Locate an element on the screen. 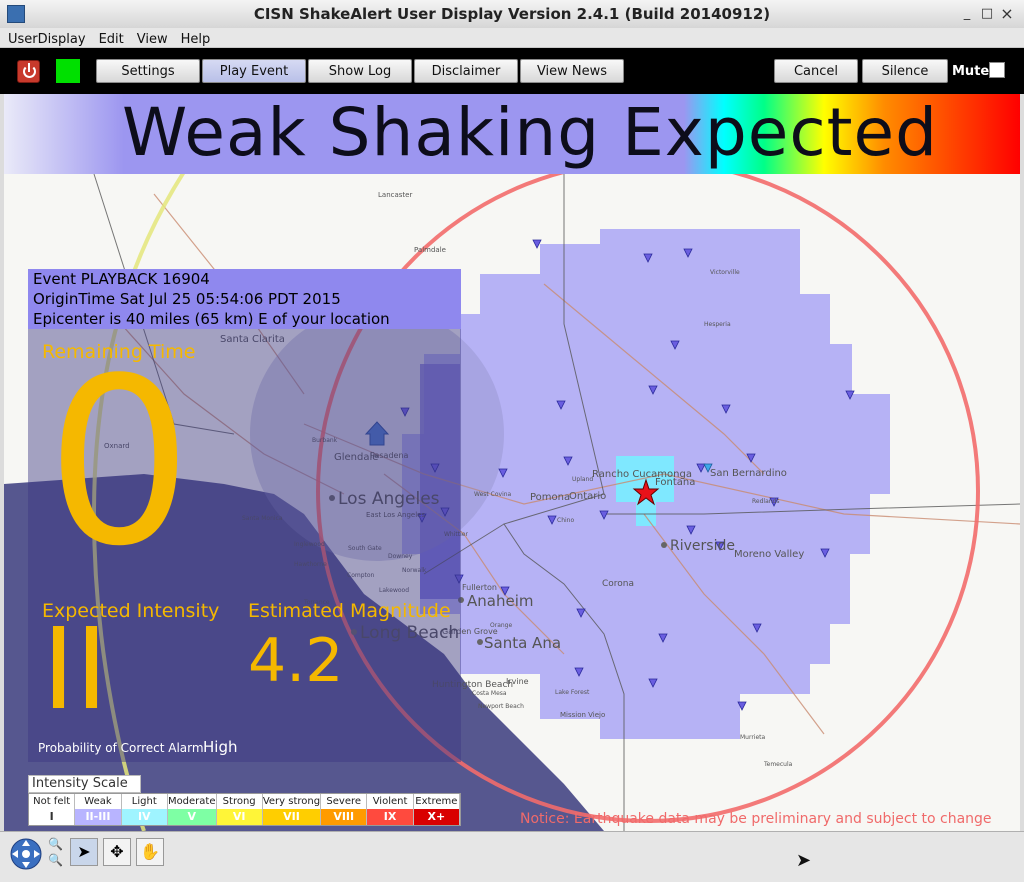 This screenshot has width=1024, height=882. intensity-scale-roman: VI is located at coordinates (239, 817).